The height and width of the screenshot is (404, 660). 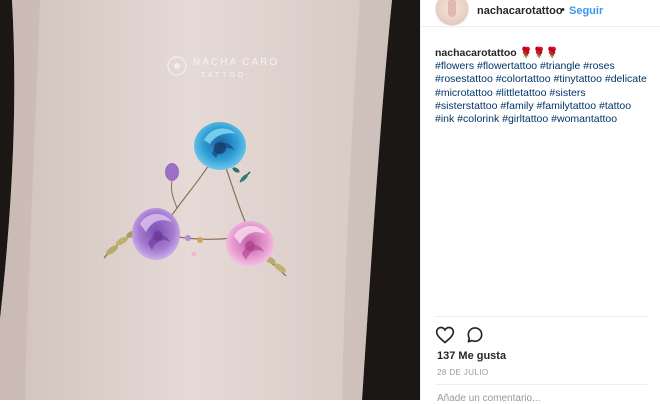 What do you see at coordinates (539, 53) in the screenshot?
I see `caption-emoji: 🌹🌹🌹` at bounding box center [539, 53].